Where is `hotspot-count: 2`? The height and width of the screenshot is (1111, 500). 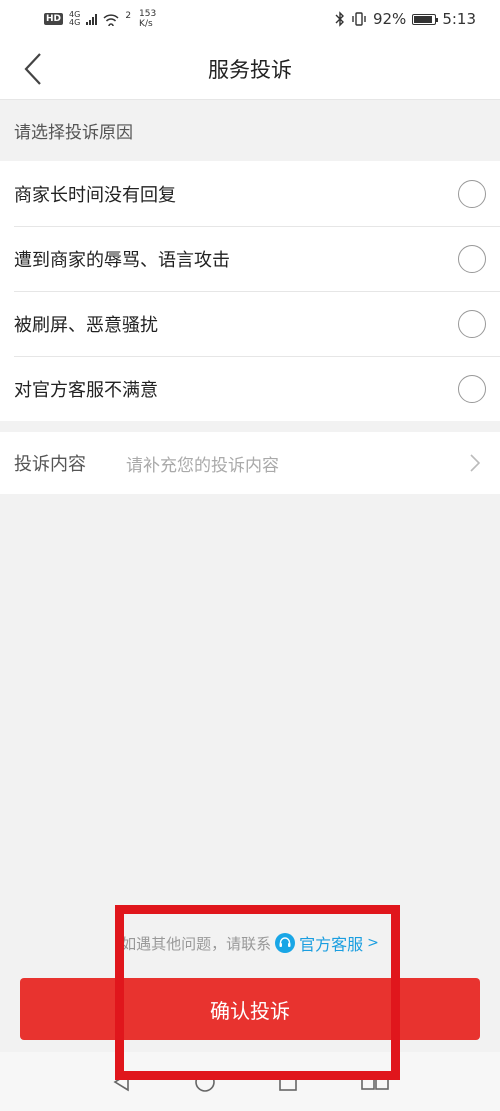 hotspot-count: 2 is located at coordinates (128, 16).